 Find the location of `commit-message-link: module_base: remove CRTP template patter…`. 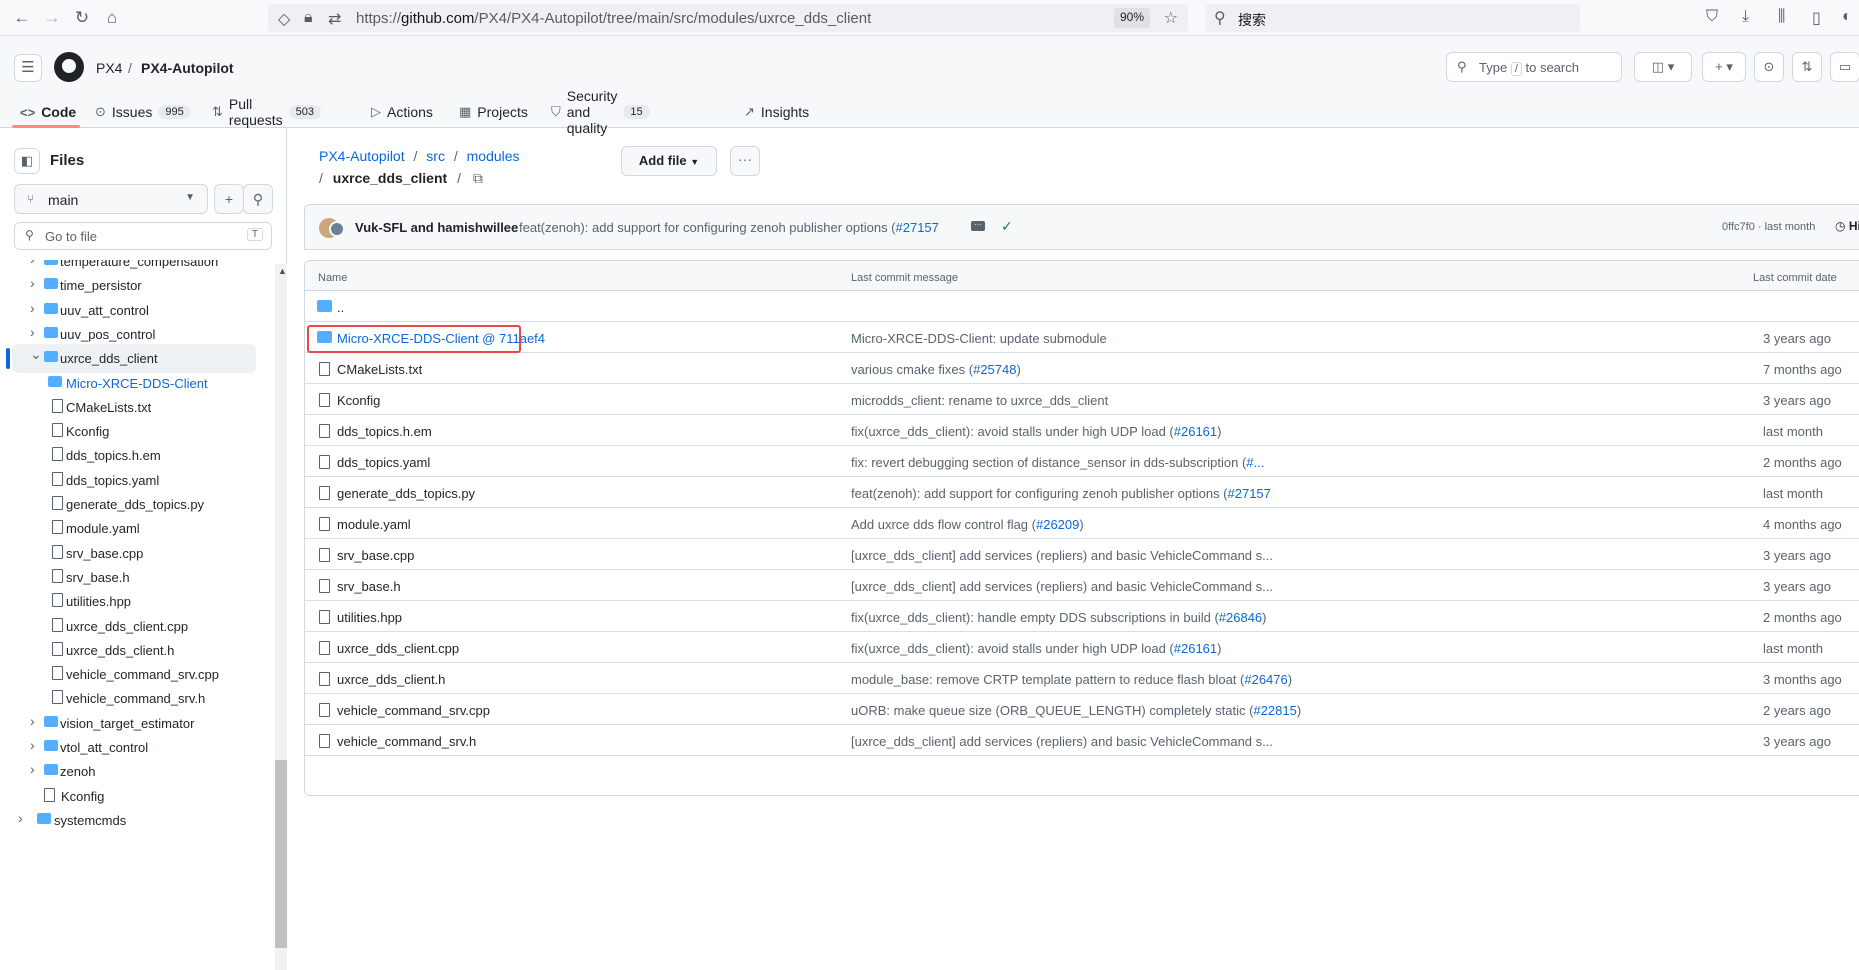

commit-message-link: module_base: remove CRTP template patter… is located at coordinates (1071, 679).